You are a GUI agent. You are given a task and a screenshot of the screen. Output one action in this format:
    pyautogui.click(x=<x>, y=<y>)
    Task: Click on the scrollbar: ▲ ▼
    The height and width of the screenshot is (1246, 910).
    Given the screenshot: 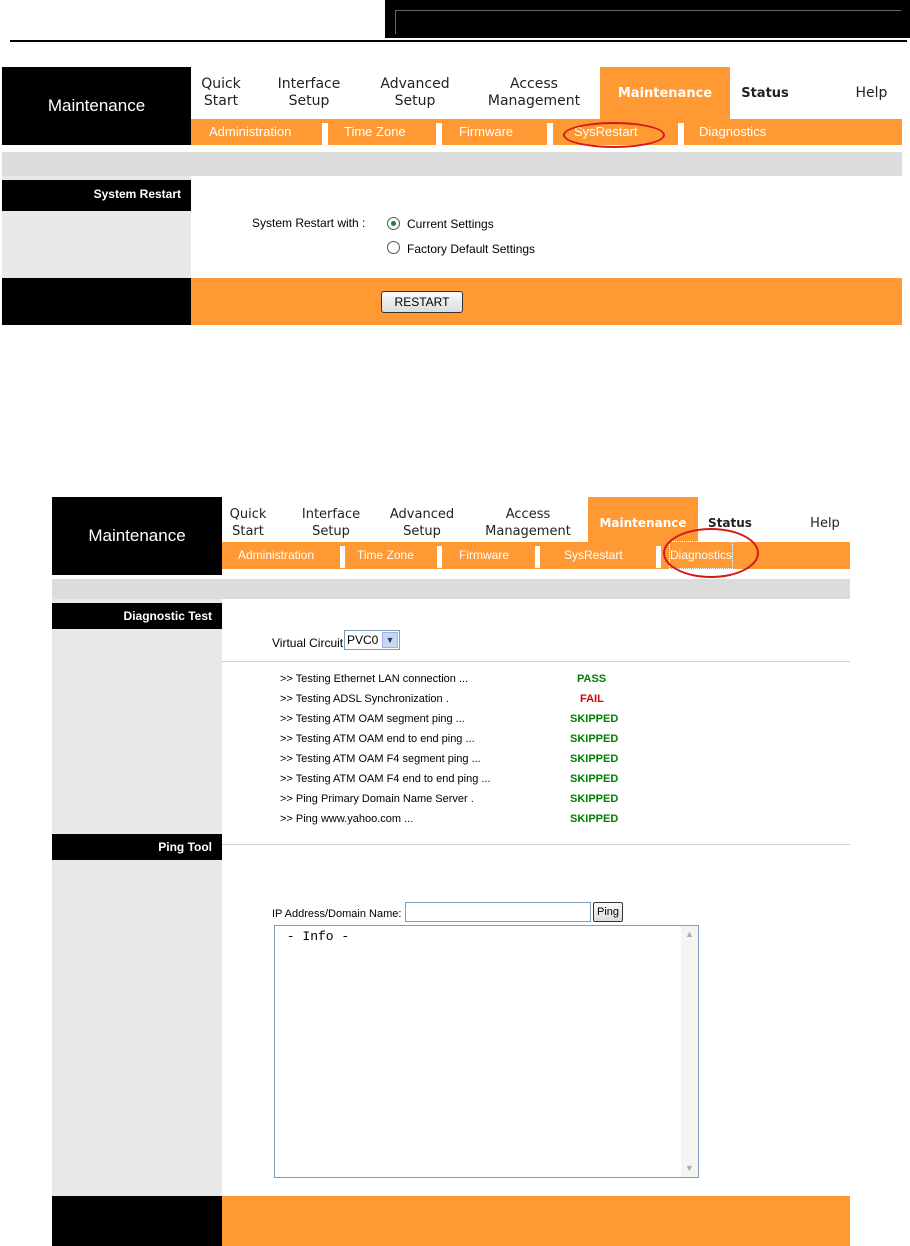 What is the action you would take?
    pyautogui.click(x=689, y=1051)
    